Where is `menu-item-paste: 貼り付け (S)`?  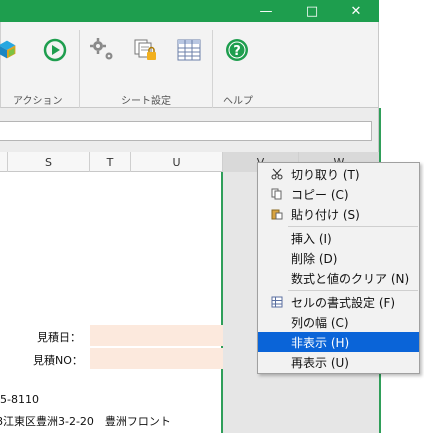
menu-item-paste: 貼り付け (S) is located at coordinates (338, 214).